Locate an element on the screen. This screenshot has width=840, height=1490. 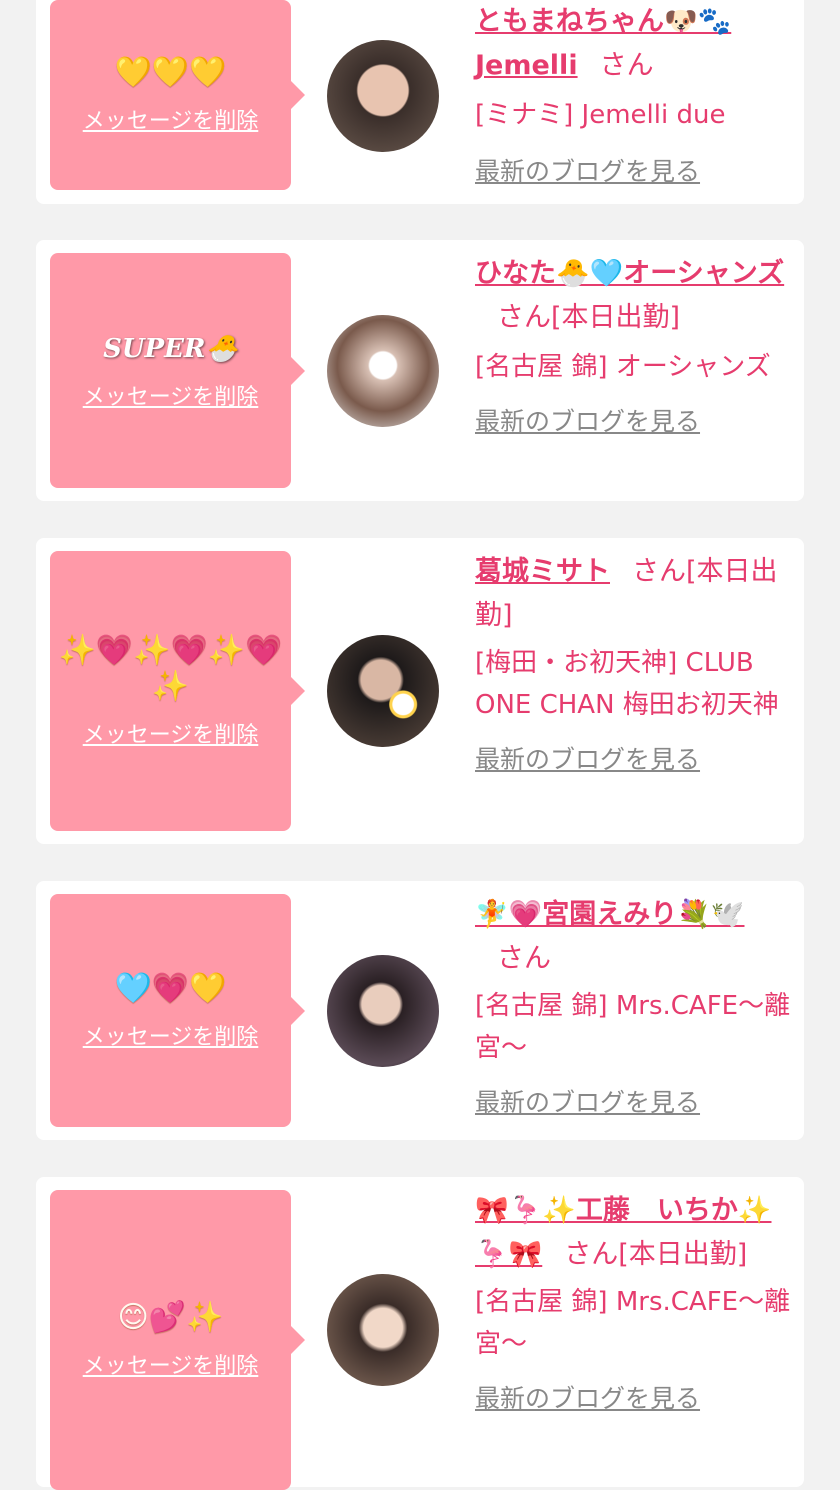
shop-name: [名古屋 錦] オーシャンズ is located at coordinates (623, 367).